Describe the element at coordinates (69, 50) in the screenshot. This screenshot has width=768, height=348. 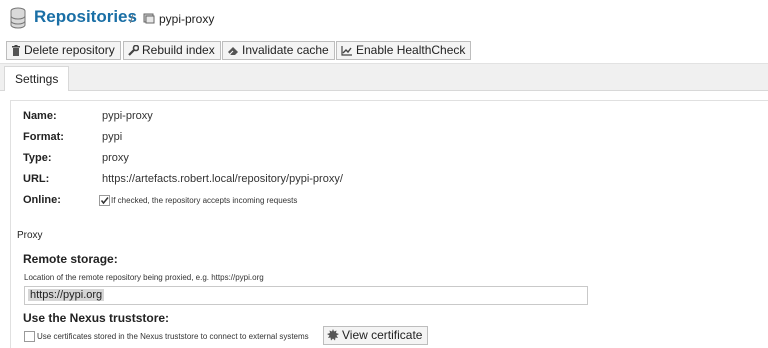
I see `delete-repository-label: Delete repository` at that location.